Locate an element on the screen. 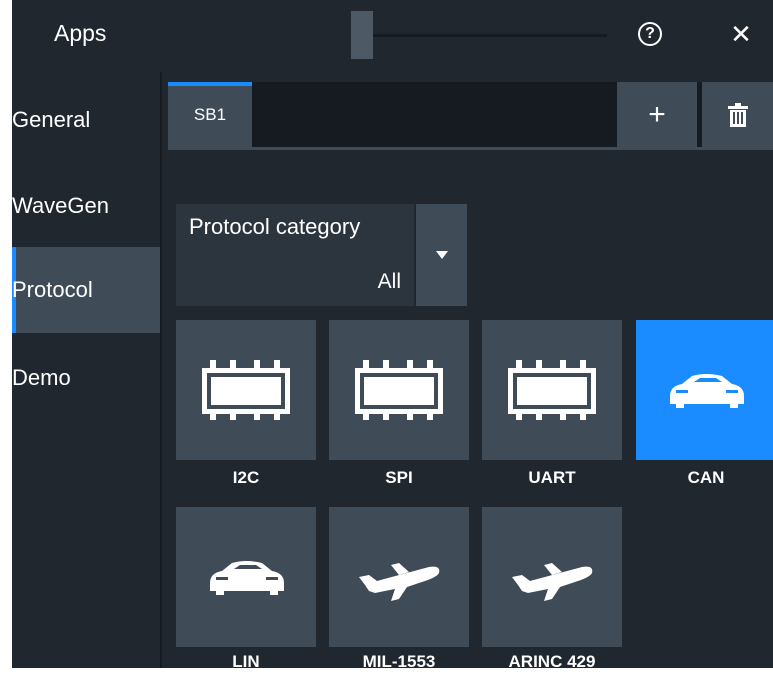 The height and width of the screenshot is (681, 773). protocol-label: UART is located at coordinates (552, 477).